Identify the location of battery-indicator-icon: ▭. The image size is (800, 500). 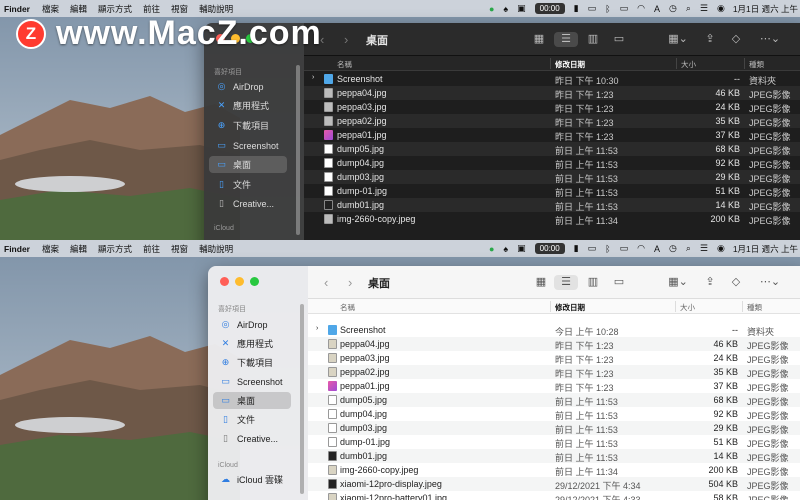
(592, 248).